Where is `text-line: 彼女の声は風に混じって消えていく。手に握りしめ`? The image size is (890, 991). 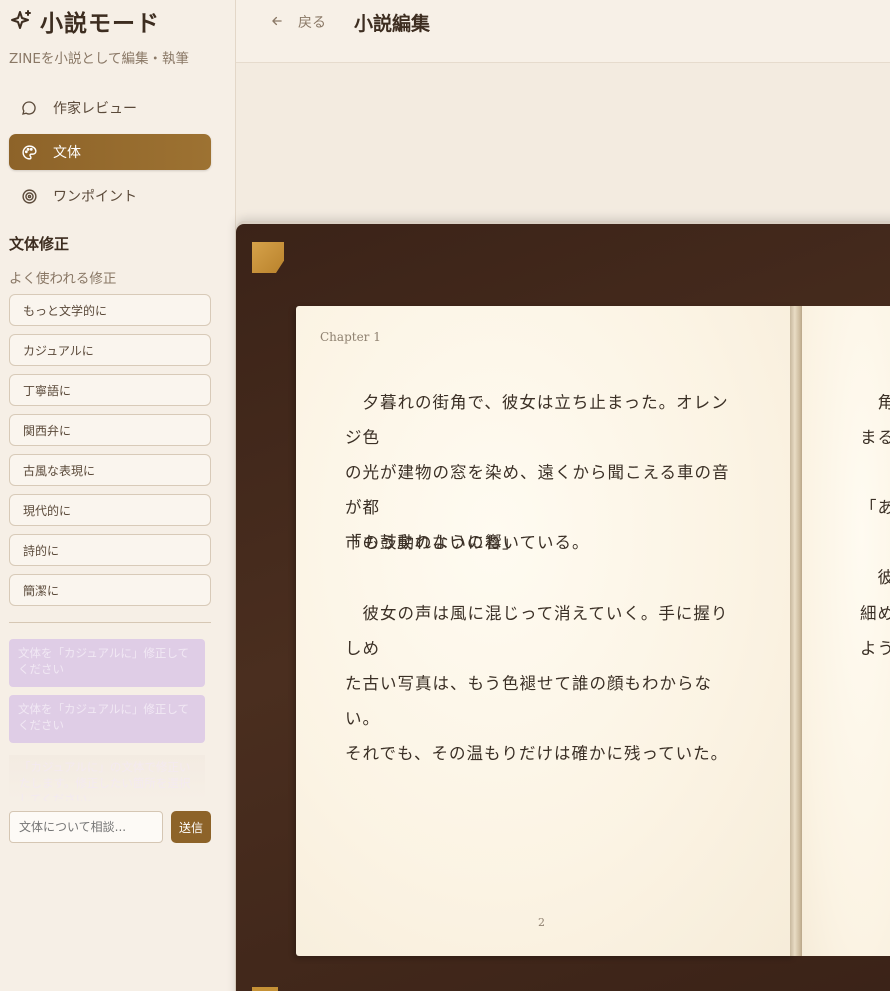
text-line: 彼女の声は風に混じって消えていく。手に握りしめ is located at coordinates (537, 631).